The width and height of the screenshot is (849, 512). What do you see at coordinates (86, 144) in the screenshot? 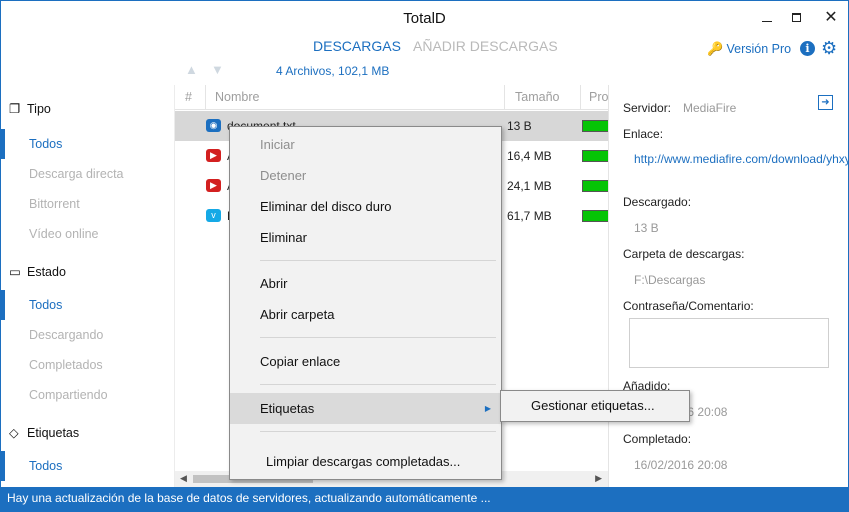
I see `sidebar-item-tipo-todos: Todos` at bounding box center [86, 144].